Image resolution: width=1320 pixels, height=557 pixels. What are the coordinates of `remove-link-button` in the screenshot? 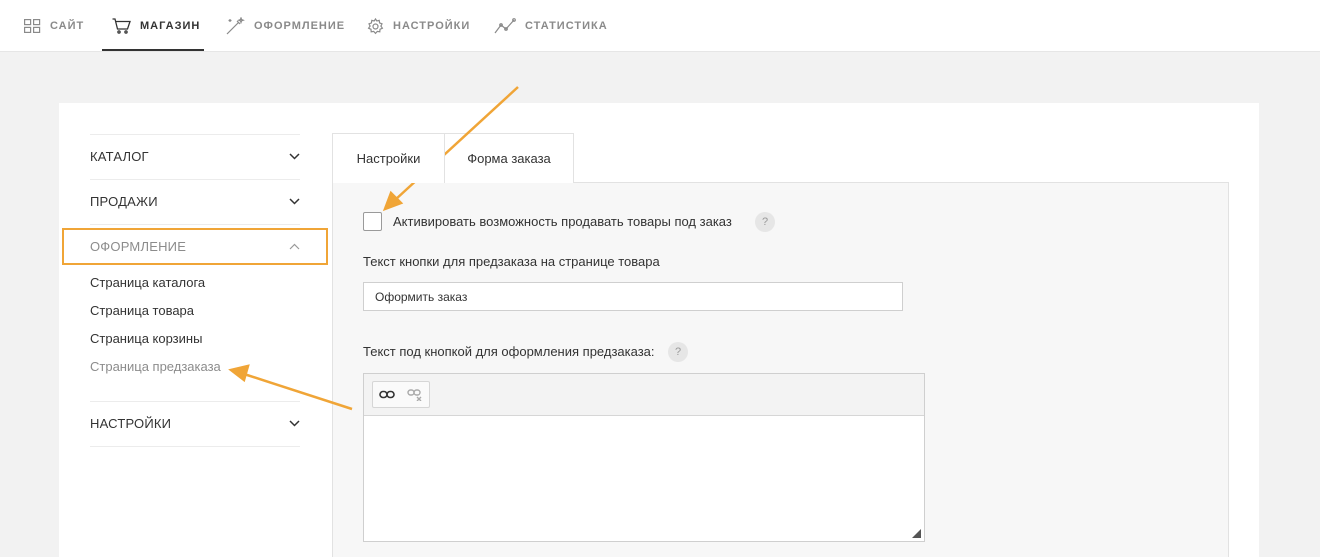 It's located at (415, 394).